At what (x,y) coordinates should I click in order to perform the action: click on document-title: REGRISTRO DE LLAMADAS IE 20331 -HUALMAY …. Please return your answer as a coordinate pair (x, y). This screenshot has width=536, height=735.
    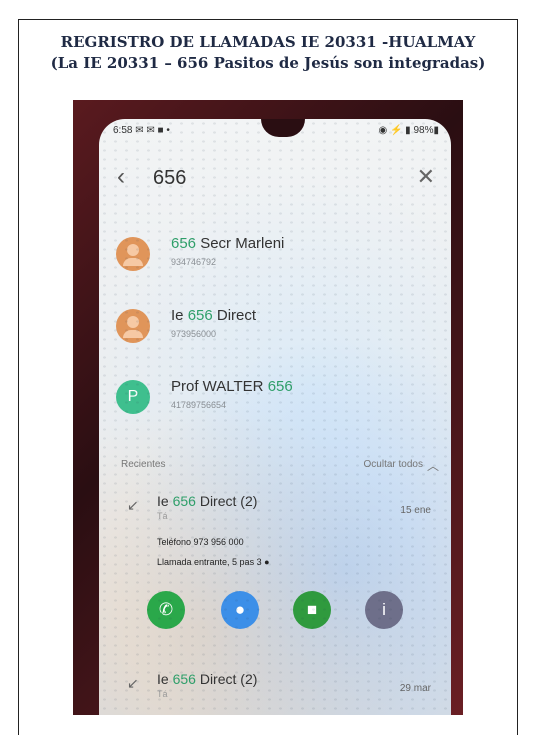
    Looking at the image, I should click on (268, 53).